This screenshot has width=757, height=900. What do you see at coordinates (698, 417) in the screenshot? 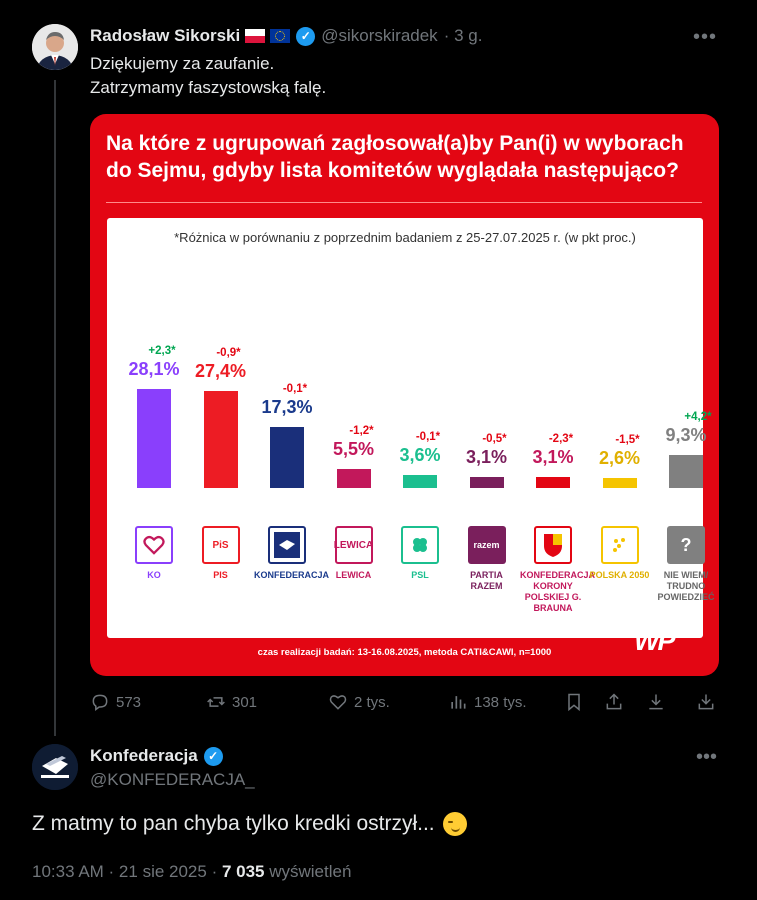
I see `change-label: +4,2*` at bounding box center [698, 417].